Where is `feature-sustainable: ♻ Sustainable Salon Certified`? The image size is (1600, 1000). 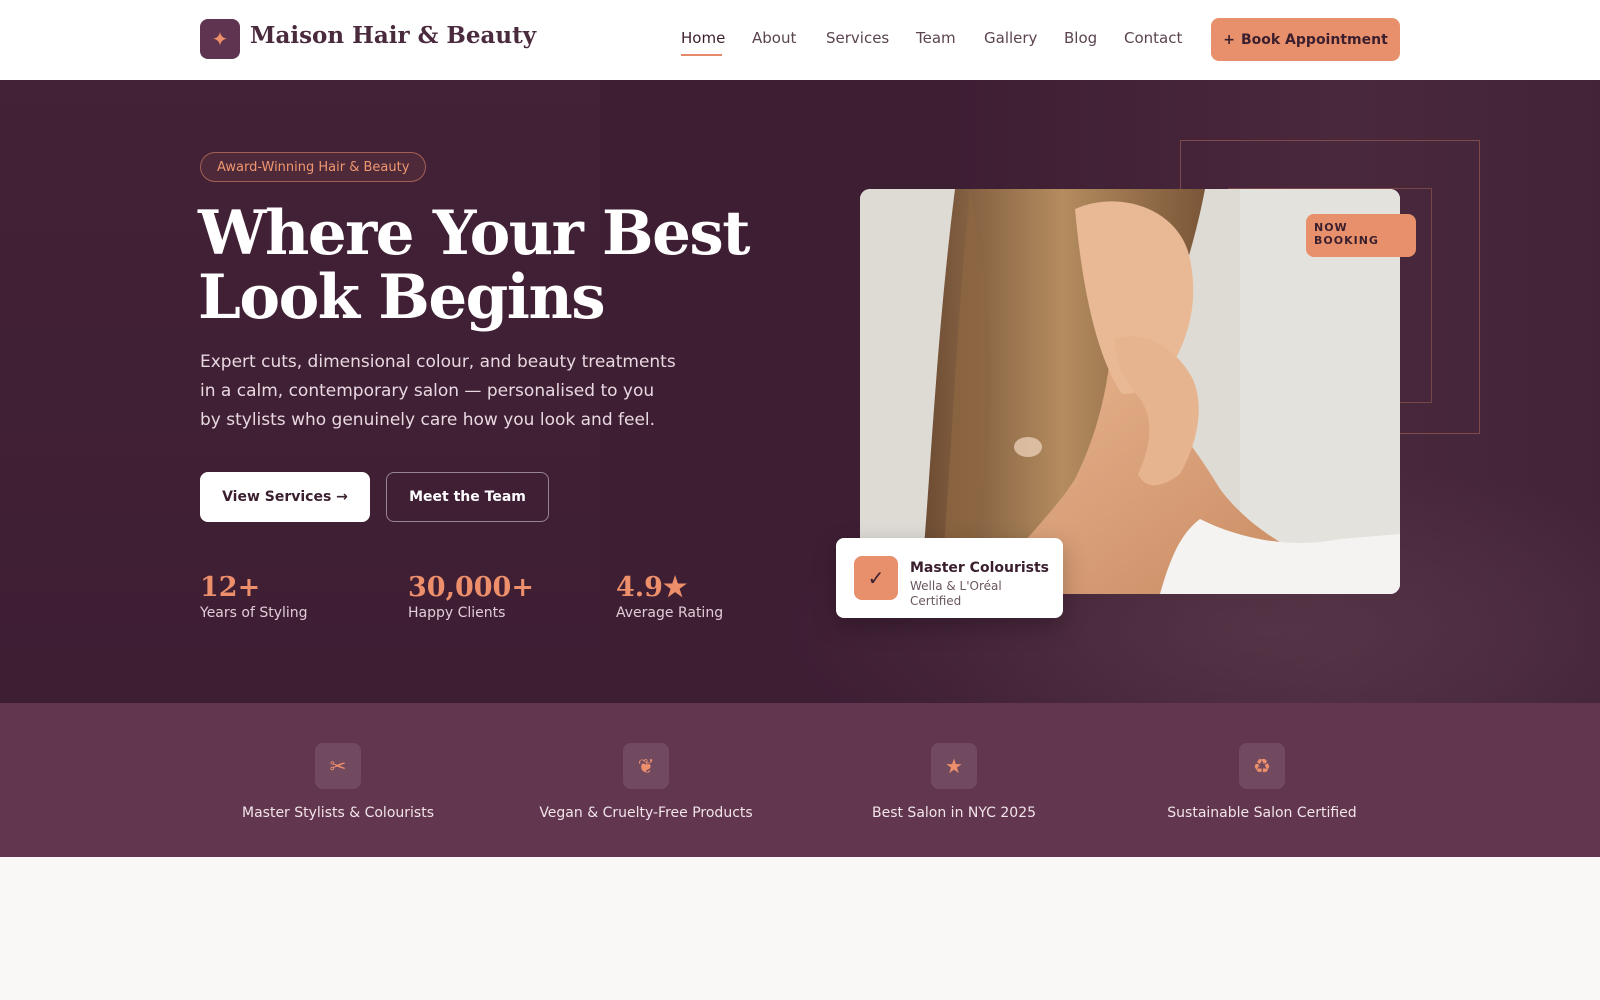
feature-sustainable: ♻ Sustainable Salon Certified is located at coordinates (1262, 782).